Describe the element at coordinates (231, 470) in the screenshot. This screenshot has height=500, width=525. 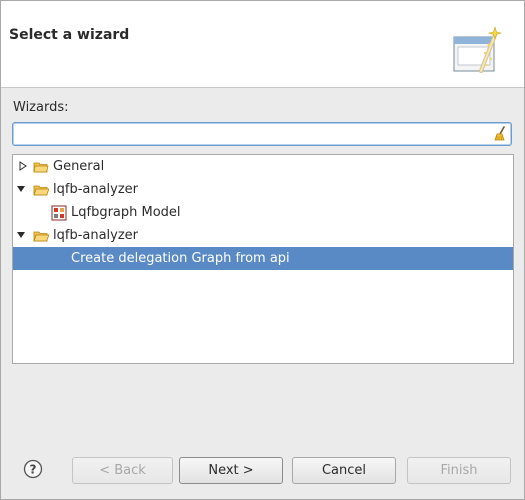
I see `next-button: Next >` at that location.